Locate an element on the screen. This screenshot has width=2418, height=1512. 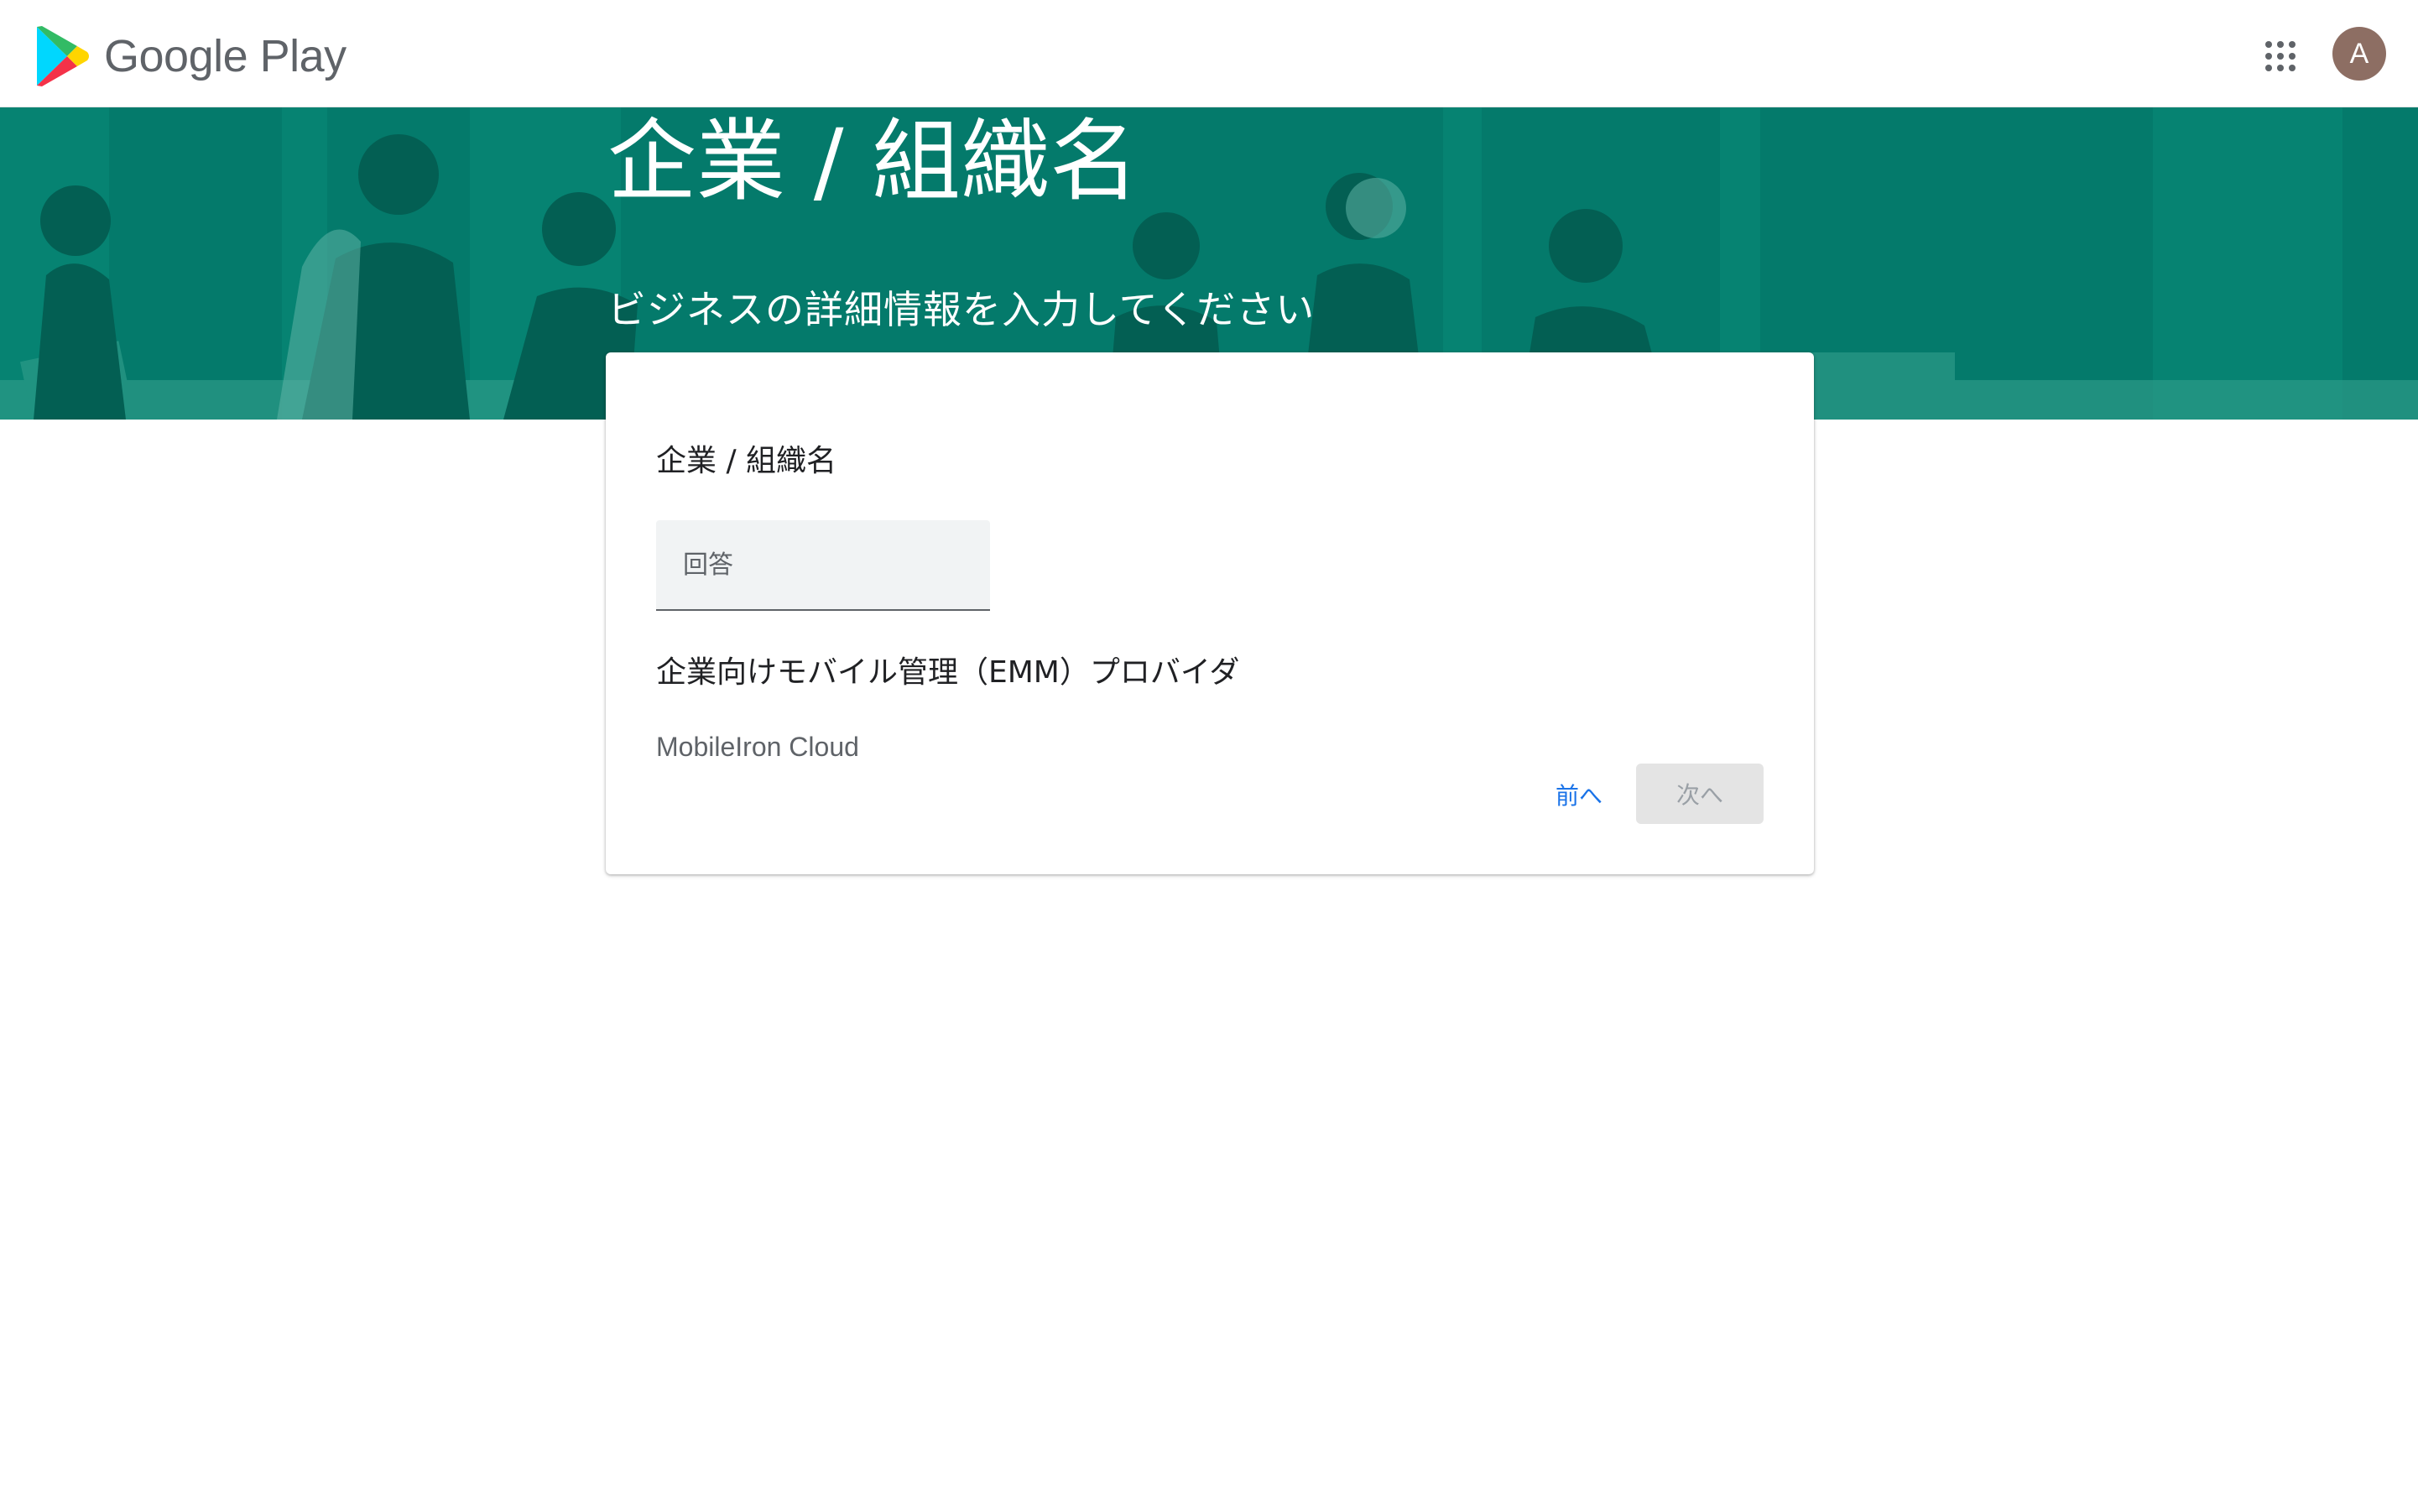
top-bar: Google Play A is located at coordinates (1209, 53).